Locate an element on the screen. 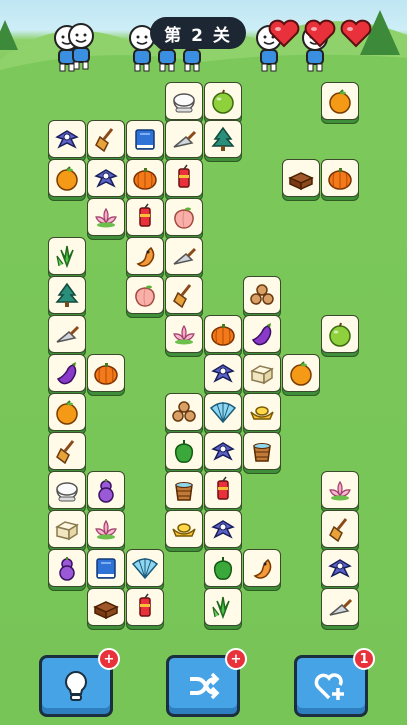 The image size is (407, 725). gourd-icon is located at coordinates (106, 491).